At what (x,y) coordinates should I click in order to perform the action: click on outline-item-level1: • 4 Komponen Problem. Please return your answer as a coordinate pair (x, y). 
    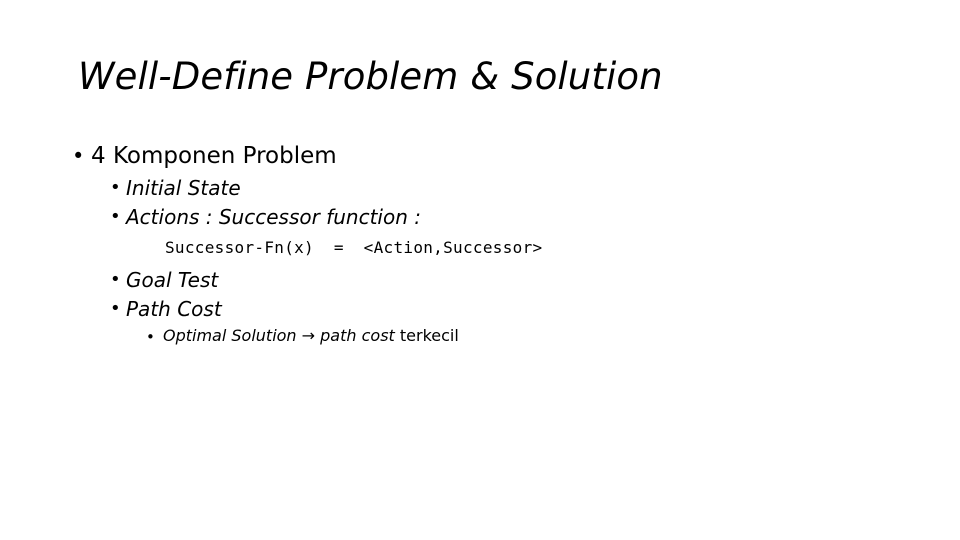
    Looking at the image, I should click on (450, 157).